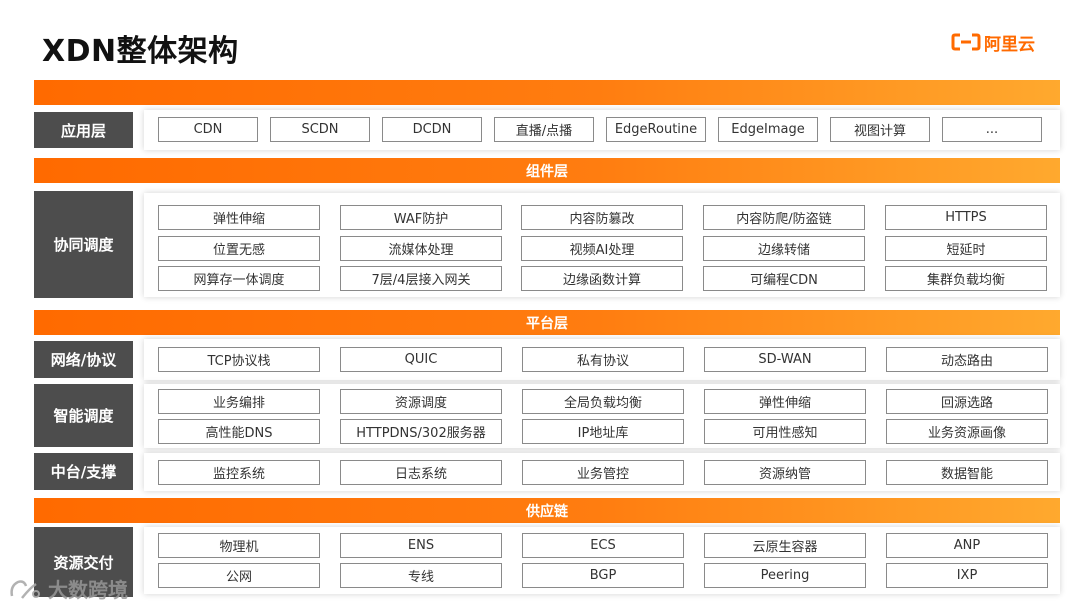 This screenshot has width=1080, height=608. Describe the element at coordinates (785, 472) in the screenshot. I see `middle-item: 资源纳管` at that location.